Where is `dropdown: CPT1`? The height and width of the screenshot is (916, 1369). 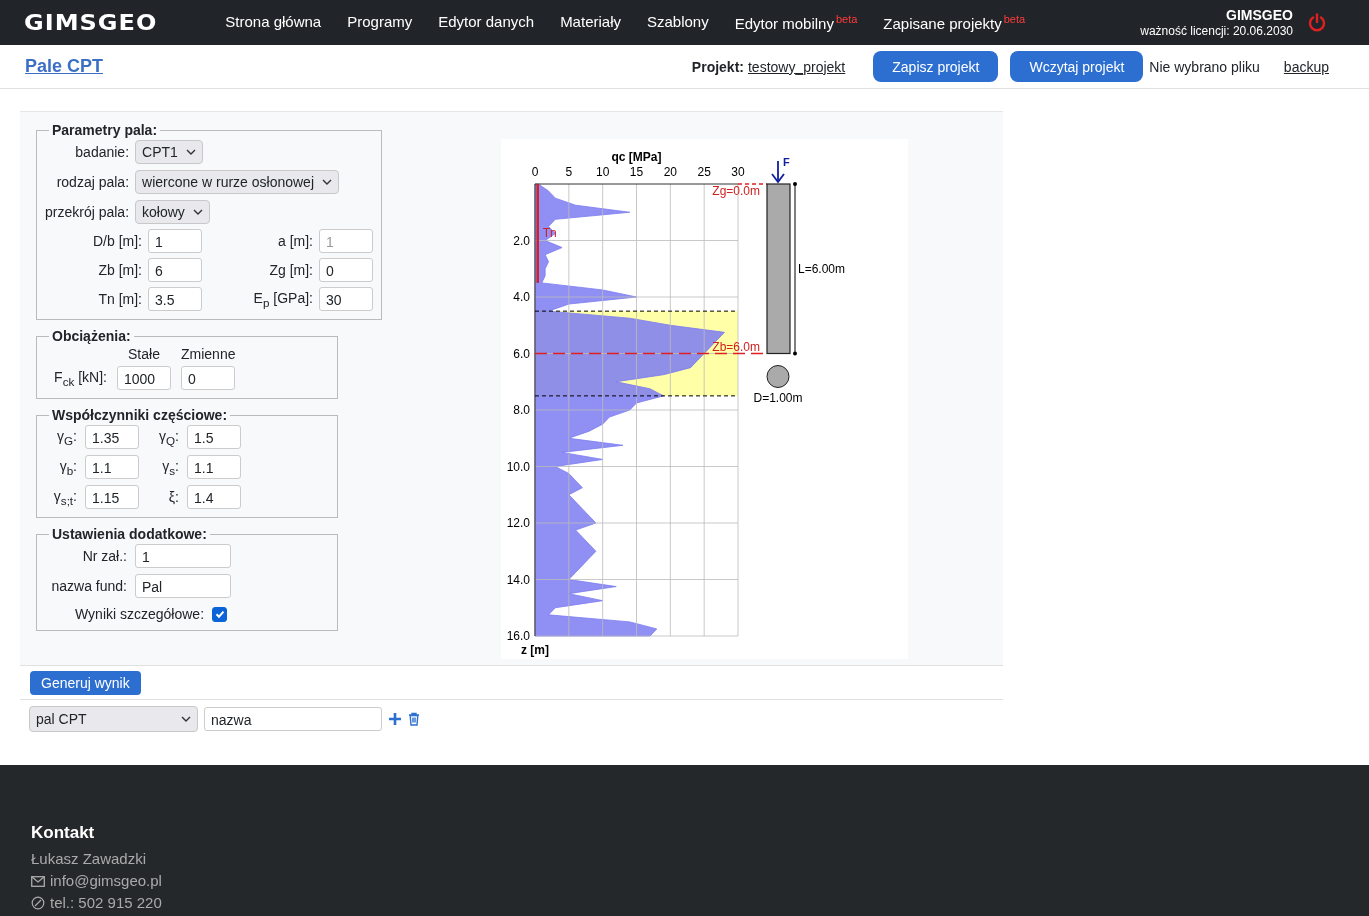
dropdown: CPT1 is located at coordinates (169, 152).